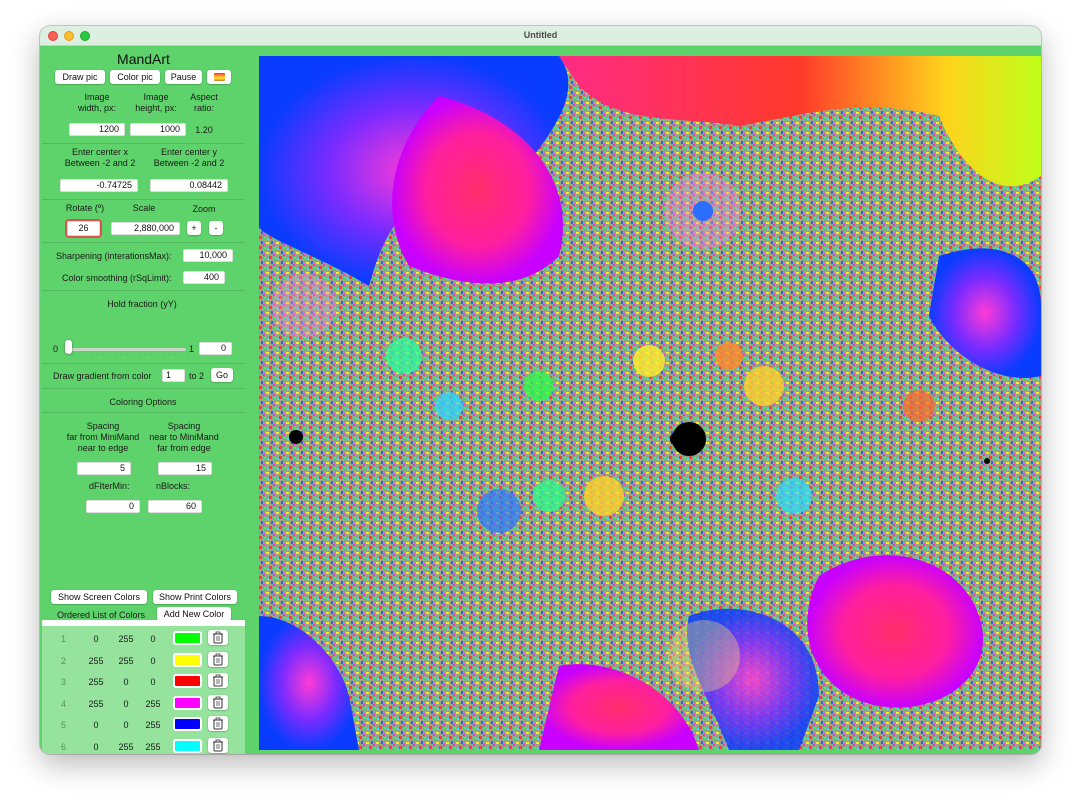 The width and height of the screenshot is (1080, 808). Describe the element at coordinates (173, 486) in the screenshot. I see `nblocks-label: nBlocks:` at that location.